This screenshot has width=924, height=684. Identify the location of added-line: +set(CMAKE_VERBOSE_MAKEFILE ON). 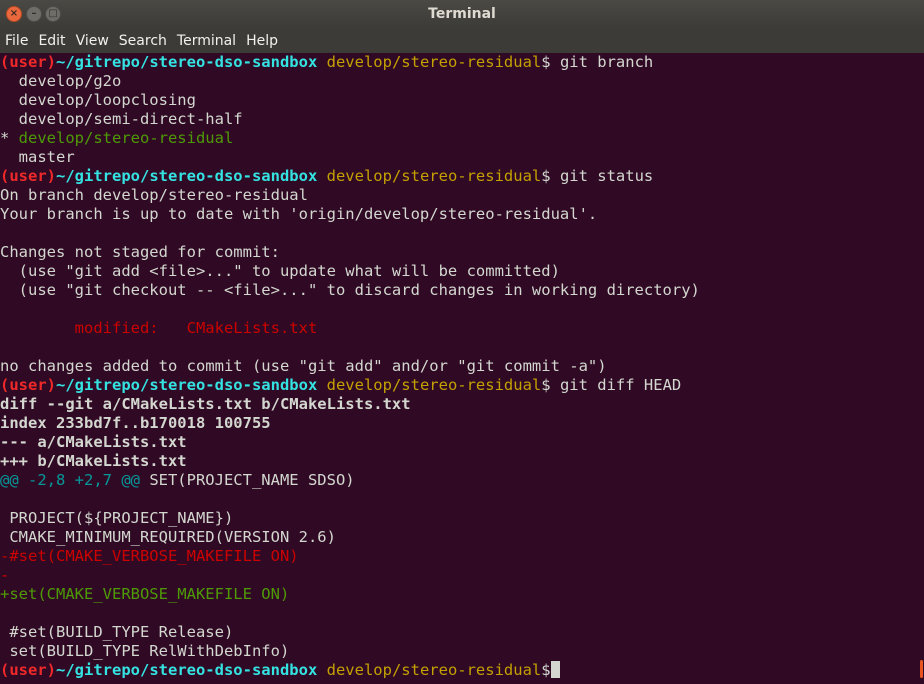
(145, 594).